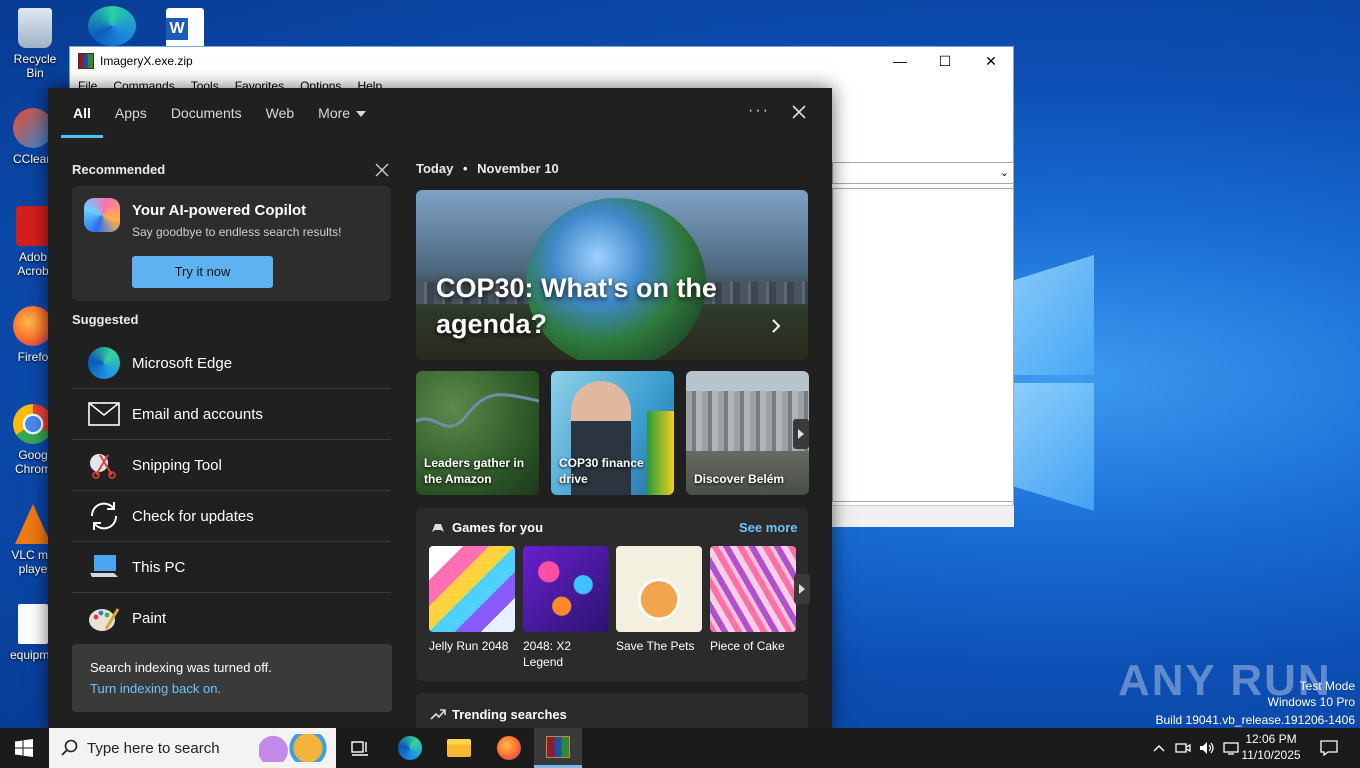 Image resolution: width=1360 pixels, height=768 pixels. I want to click on taskbar-firefox, so click(509, 748).